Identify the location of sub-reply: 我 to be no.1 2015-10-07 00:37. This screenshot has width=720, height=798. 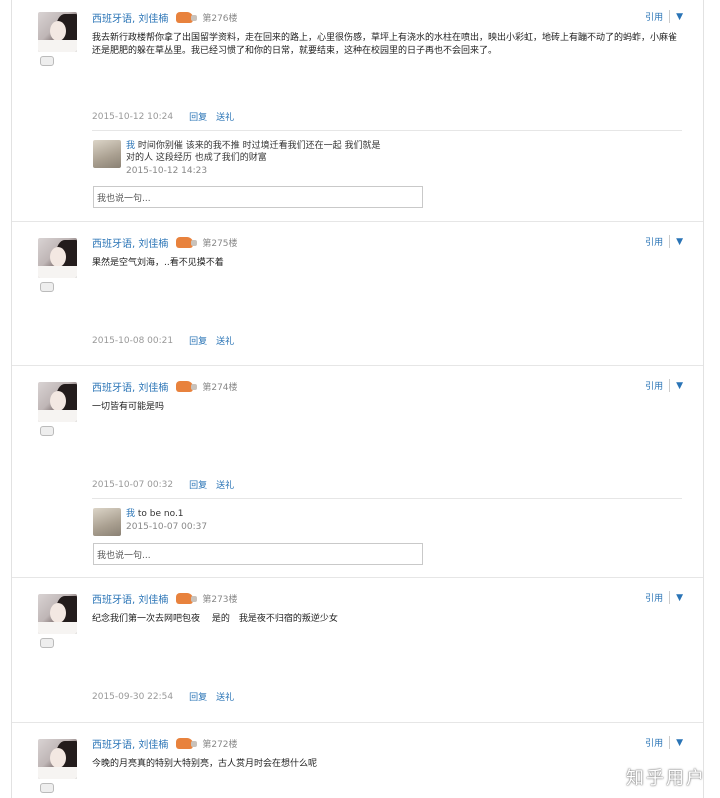
(387, 519).